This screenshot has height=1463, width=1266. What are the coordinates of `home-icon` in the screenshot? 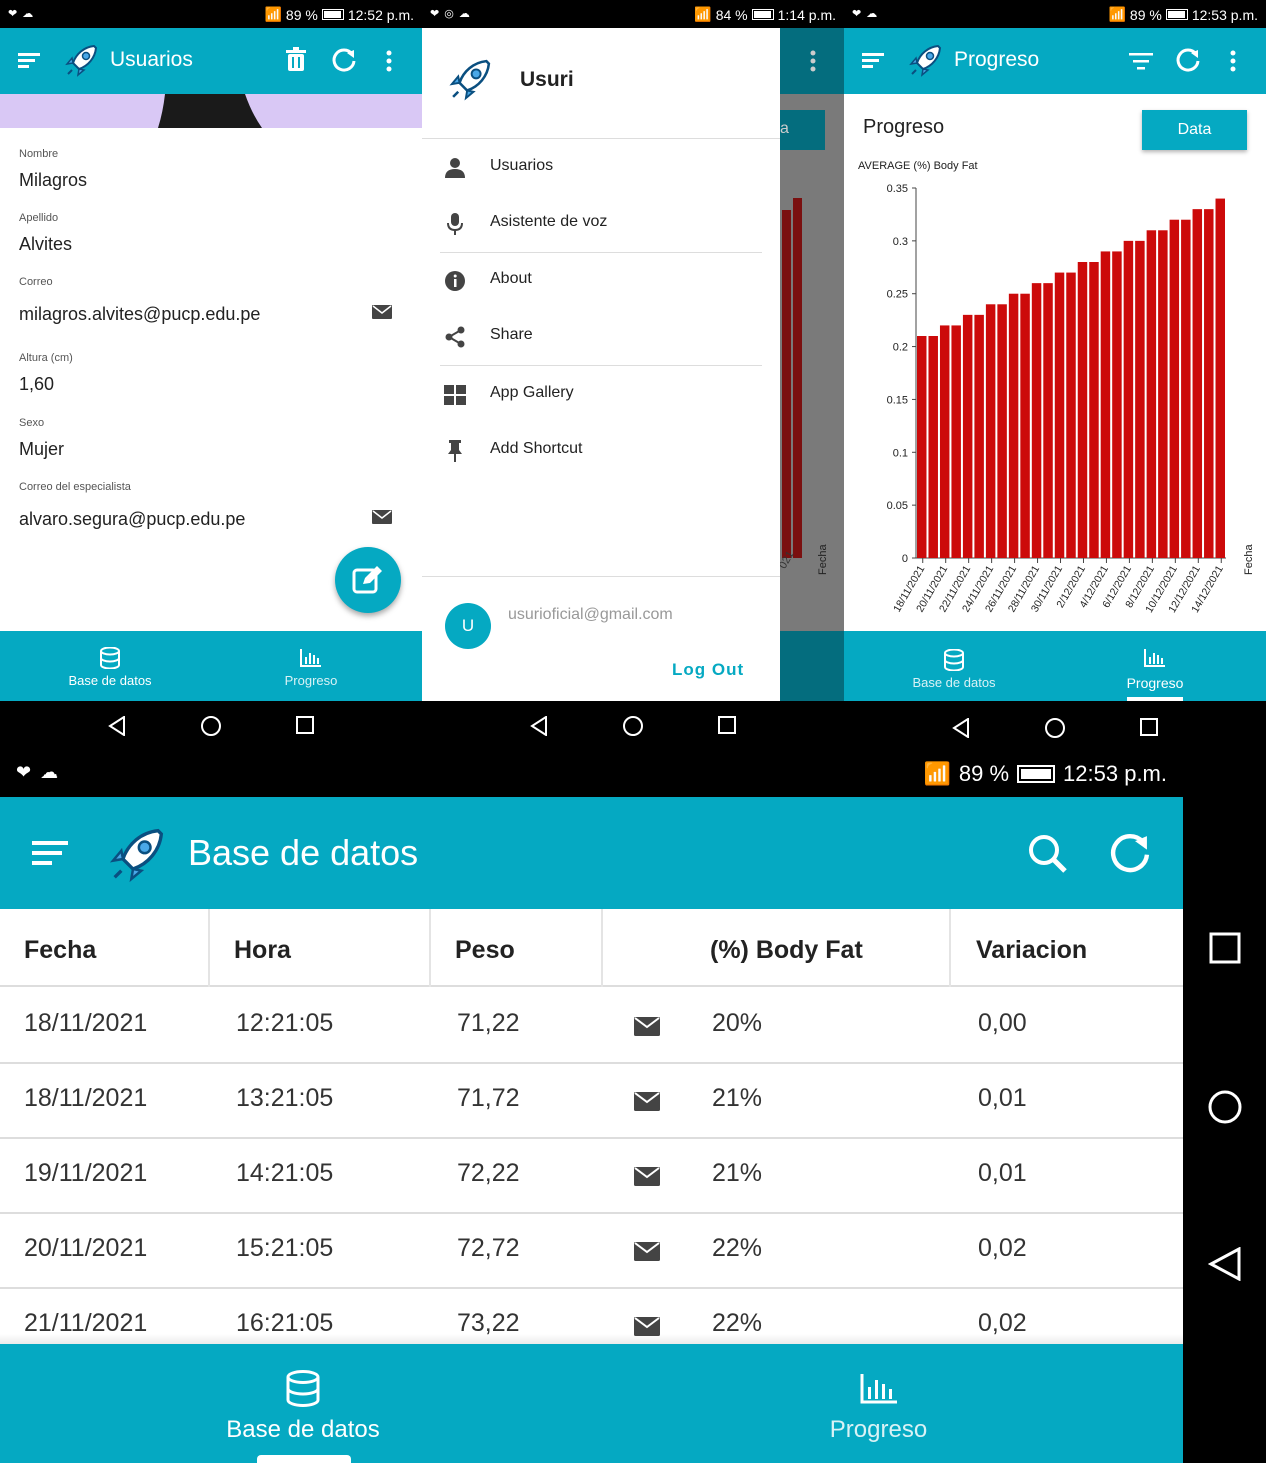 It's located at (211, 726).